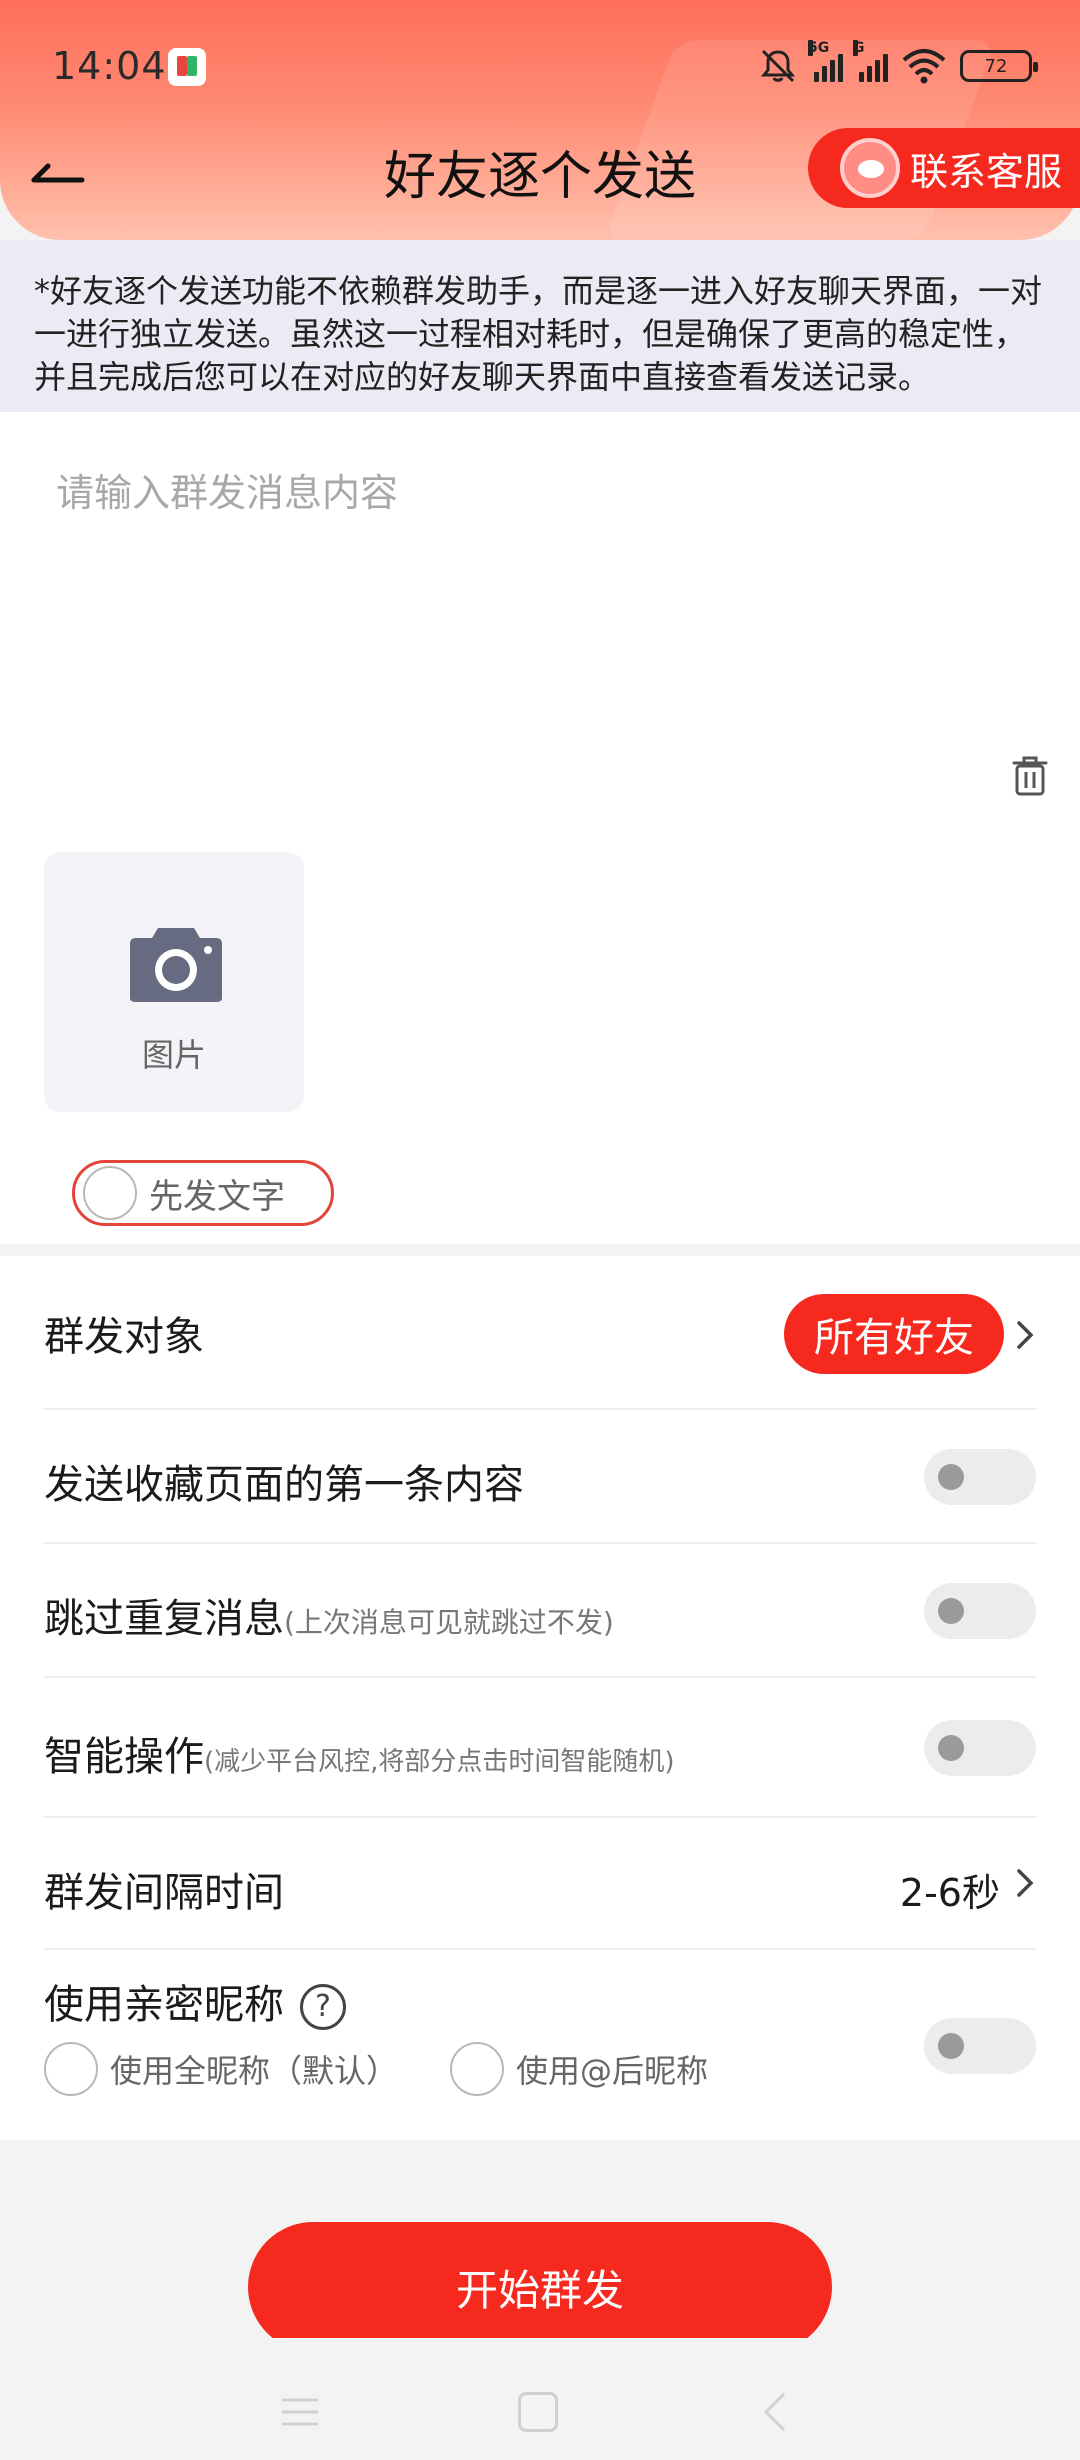 The image size is (1080, 2460). What do you see at coordinates (187, 67) in the screenshot?
I see `app-notification-icon` at bounding box center [187, 67].